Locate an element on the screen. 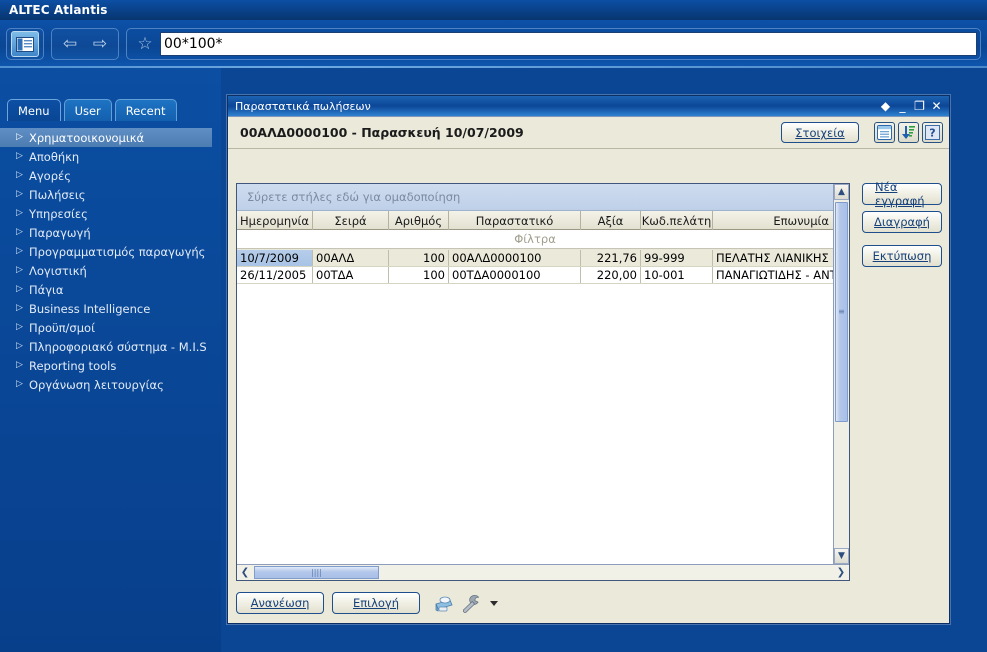 Image resolution: width=987 pixels, height=652 pixels. cell-customer-name: ΠΑΝΑΓΙΩΤΙΔΗΣ - ΑΝΤΖΟΥ is located at coordinates (774, 275).